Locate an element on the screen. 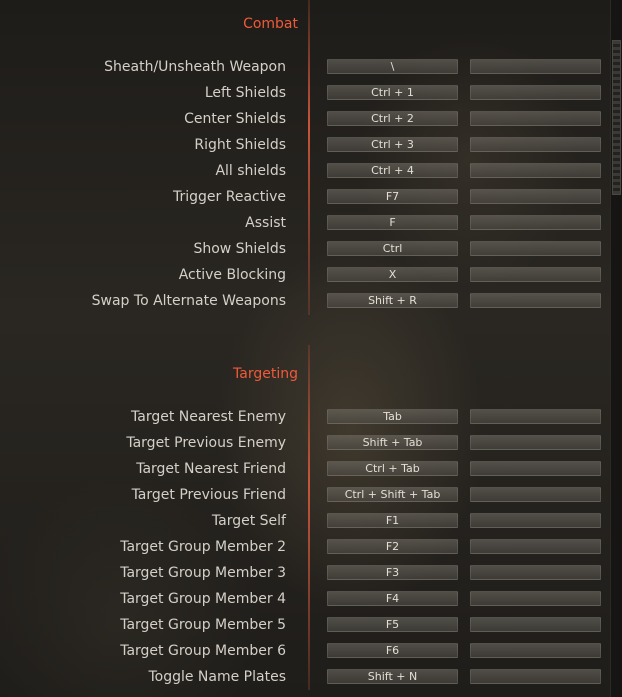 This screenshot has height=697, width=622. action-label: Toggle Name Plates is located at coordinates (217, 677).